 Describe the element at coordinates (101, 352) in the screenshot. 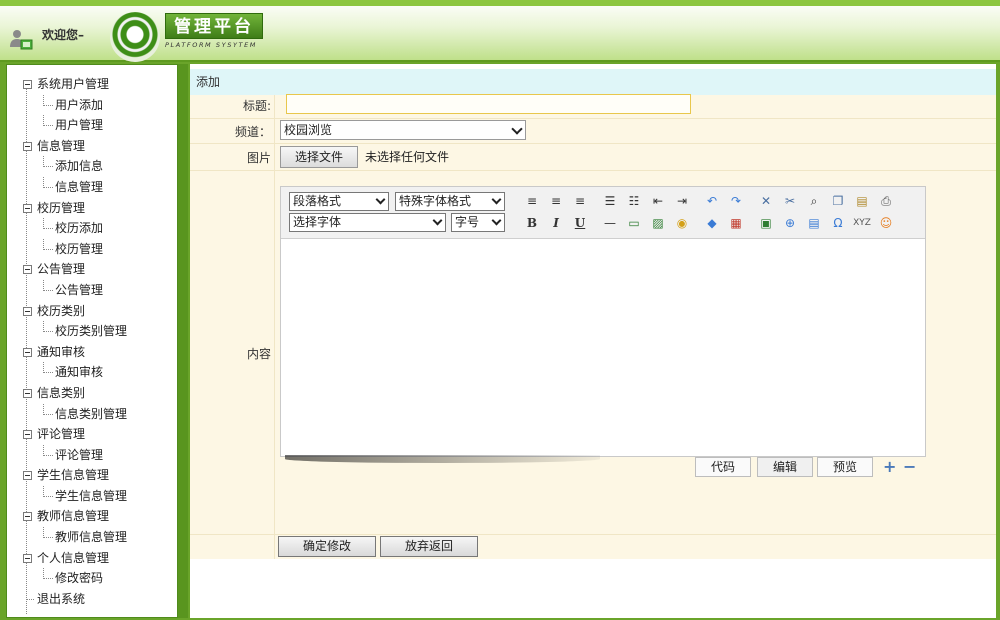

I see `sidebar-group: 通知审核` at that location.